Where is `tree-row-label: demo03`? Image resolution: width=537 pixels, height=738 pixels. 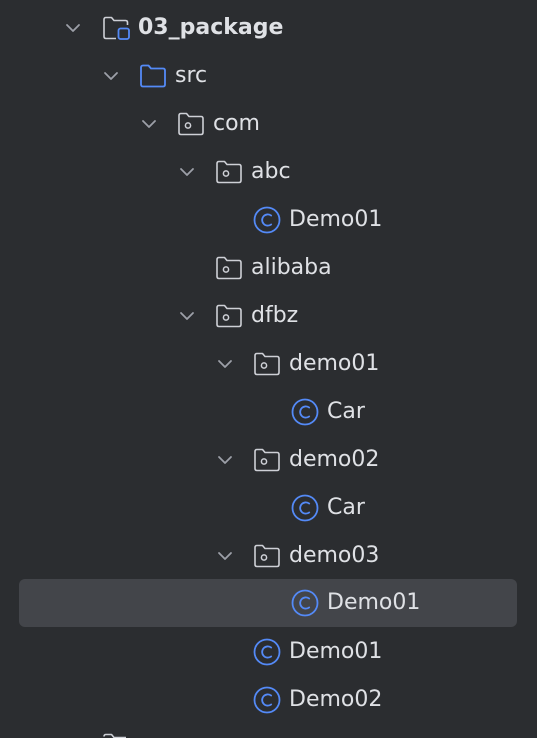 tree-row-label: demo03 is located at coordinates (334, 555).